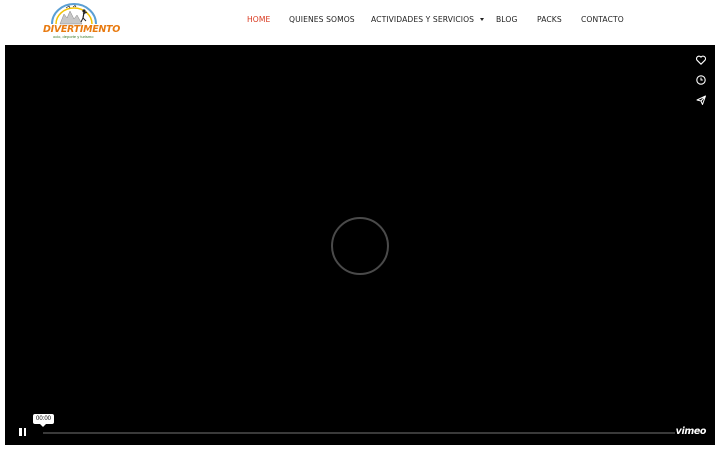  Describe the element at coordinates (258, 19) in the screenshot. I see `nav-home: HOME` at that location.